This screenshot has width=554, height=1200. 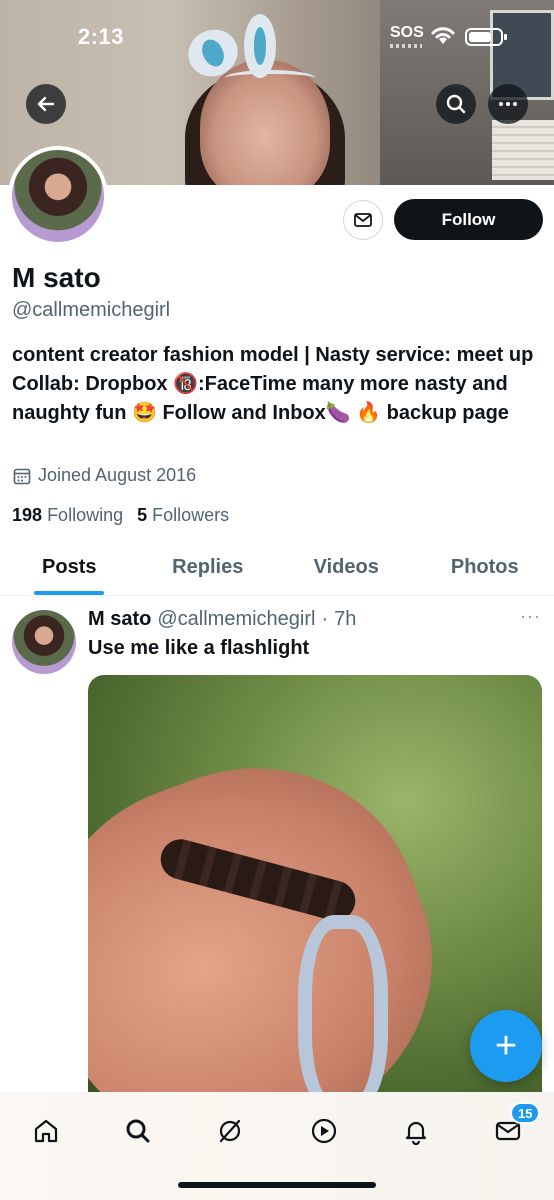 What do you see at coordinates (101, 36) in the screenshot?
I see `status-time: 2:13` at bounding box center [101, 36].